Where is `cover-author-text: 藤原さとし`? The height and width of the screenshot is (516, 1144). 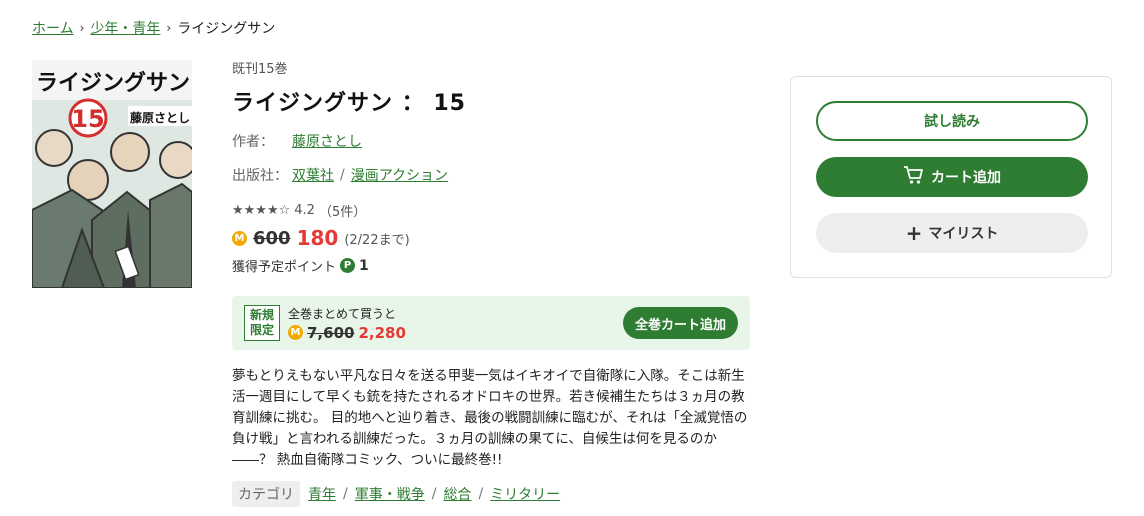
cover-author-text: 藤原さとし is located at coordinates (159, 117).